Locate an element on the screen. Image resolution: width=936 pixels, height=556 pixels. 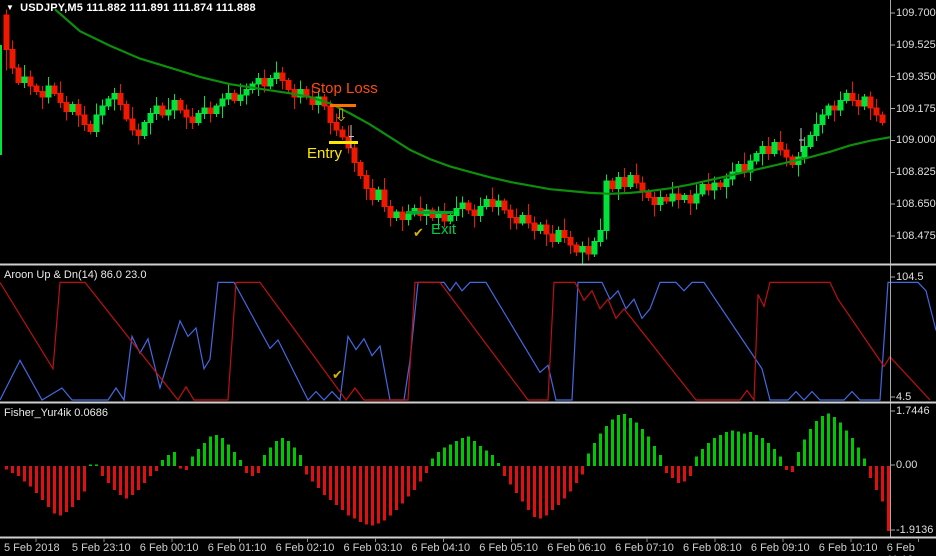
time-axis-label: 6 Feb 08:10 is located at coordinates (712, 548).